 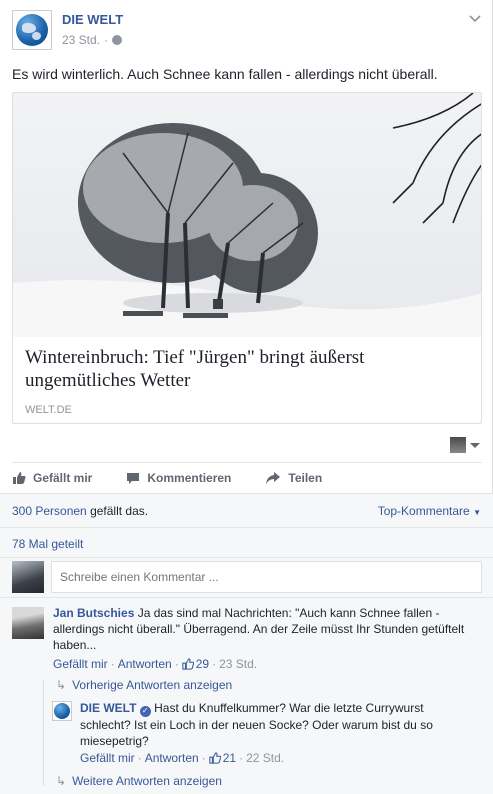 I want to click on comment-author: Jan Butschies, so click(x=93, y=613).